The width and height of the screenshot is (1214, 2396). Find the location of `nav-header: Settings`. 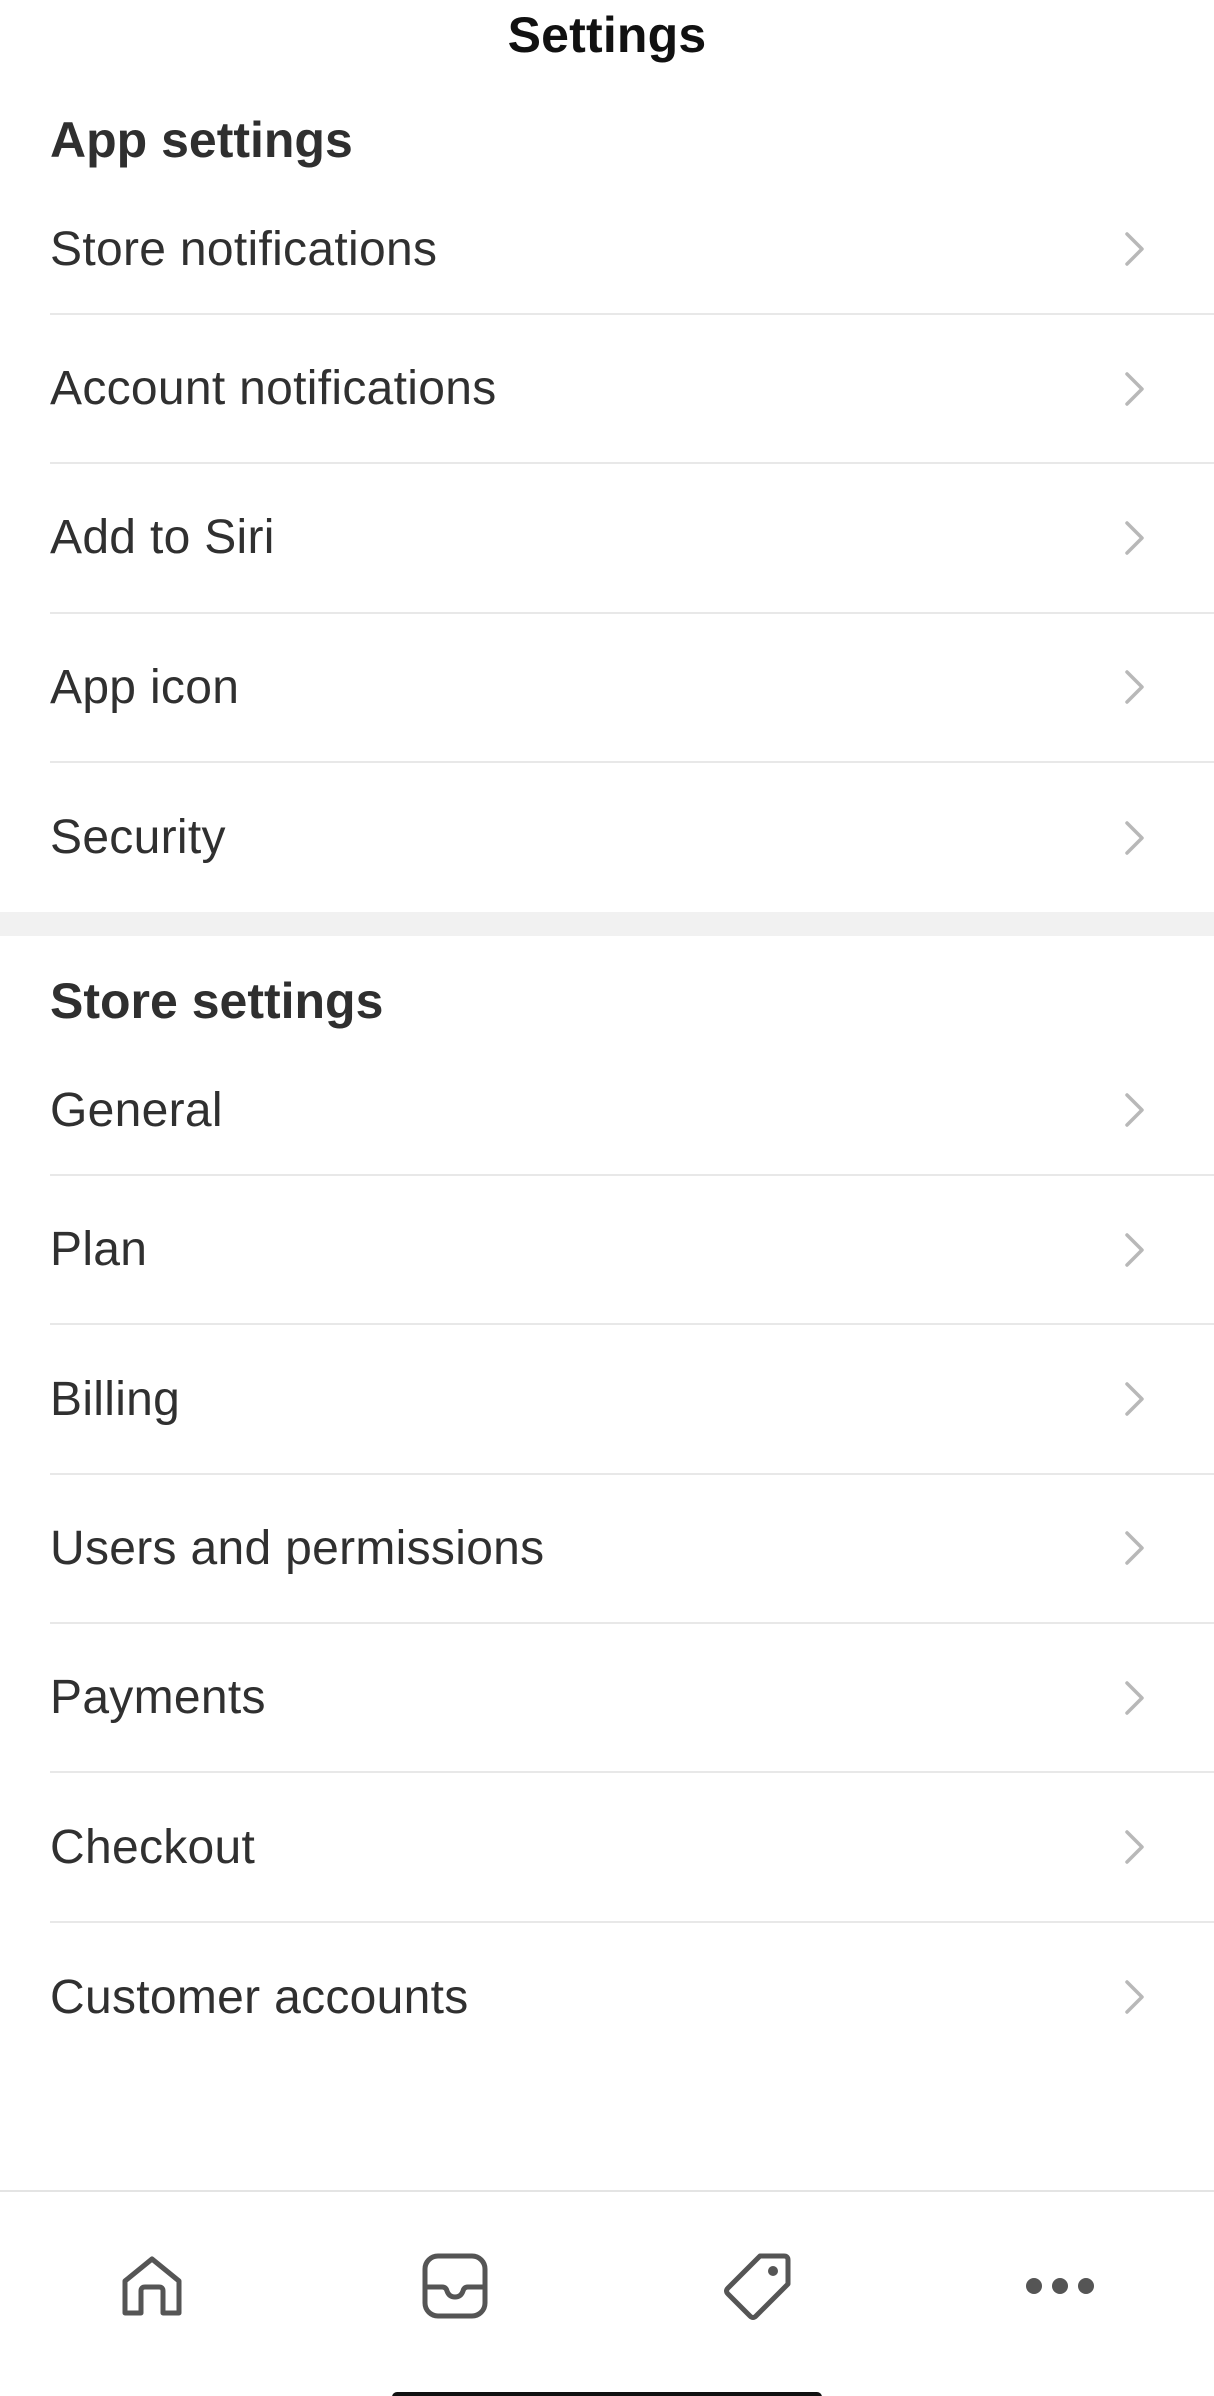

nav-header: Settings is located at coordinates (607, 35).